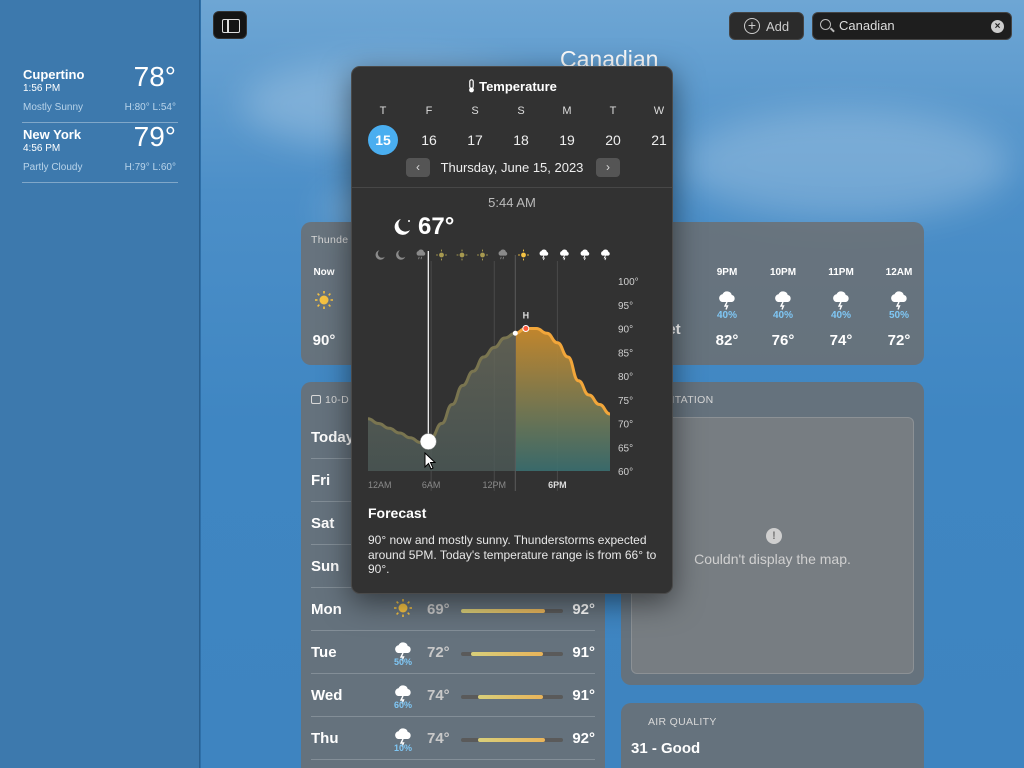 This screenshot has width=1024, height=768. What do you see at coordinates (772, 735) in the screenshot?
I see `air-quality-card: AIR QUALITY 31 - Good` at bounding box center [772, 735].